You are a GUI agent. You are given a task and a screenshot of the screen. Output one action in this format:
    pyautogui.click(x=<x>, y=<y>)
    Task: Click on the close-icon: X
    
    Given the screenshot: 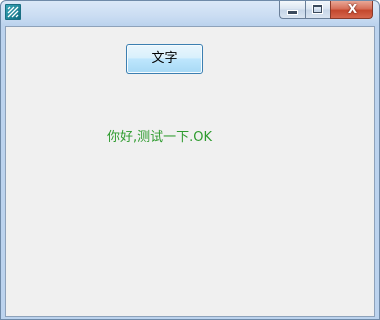 What is the action you would take?
    pyautogui.click(x=352, y=9)
    